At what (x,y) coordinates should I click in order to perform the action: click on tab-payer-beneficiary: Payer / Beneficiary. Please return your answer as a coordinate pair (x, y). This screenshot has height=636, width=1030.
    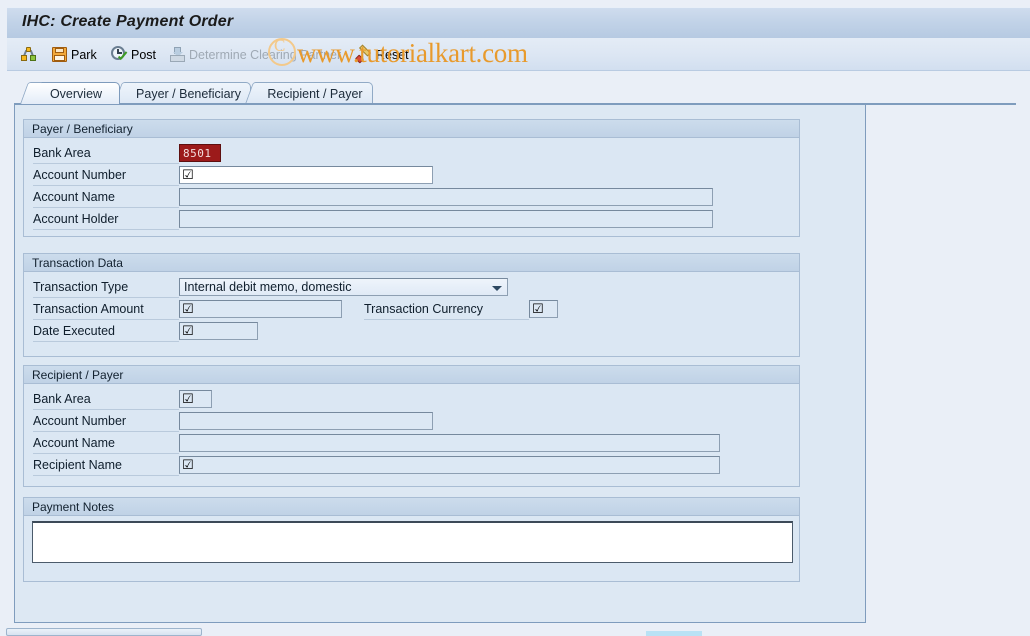
    Looking at the image, I should click on (182, 93).